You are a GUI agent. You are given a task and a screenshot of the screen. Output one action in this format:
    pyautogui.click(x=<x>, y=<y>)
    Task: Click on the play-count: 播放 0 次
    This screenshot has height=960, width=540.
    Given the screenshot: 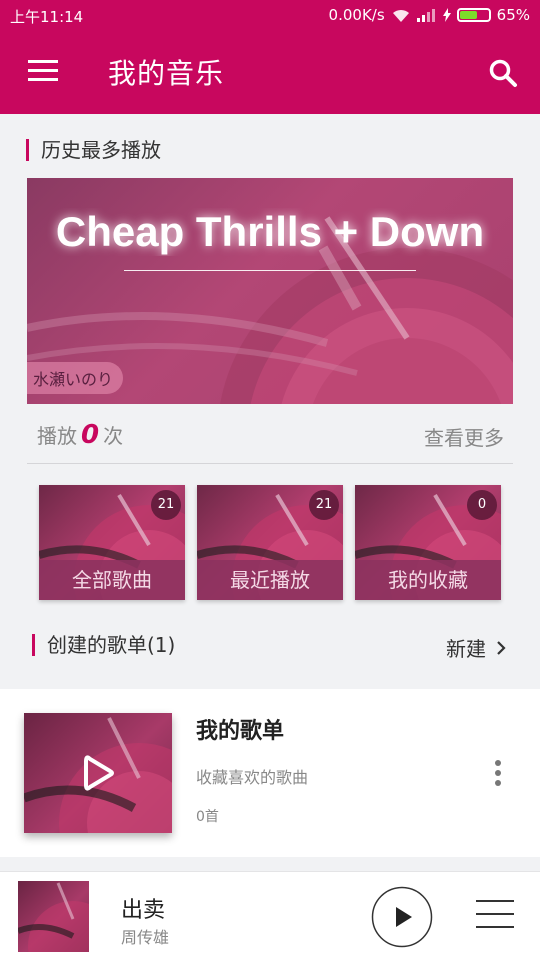 What is the action you would take?
    pyautogui.click(x=80, y=435)
    